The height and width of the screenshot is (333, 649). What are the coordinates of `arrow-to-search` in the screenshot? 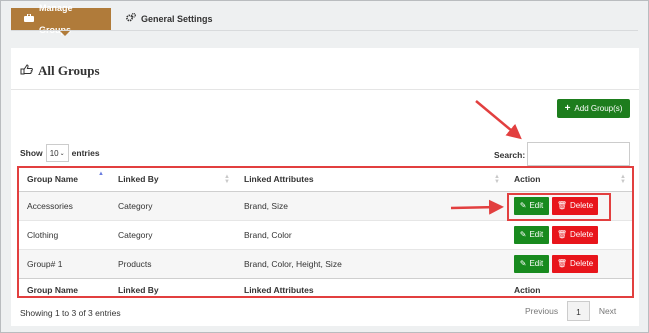 It's located at (498, 120).